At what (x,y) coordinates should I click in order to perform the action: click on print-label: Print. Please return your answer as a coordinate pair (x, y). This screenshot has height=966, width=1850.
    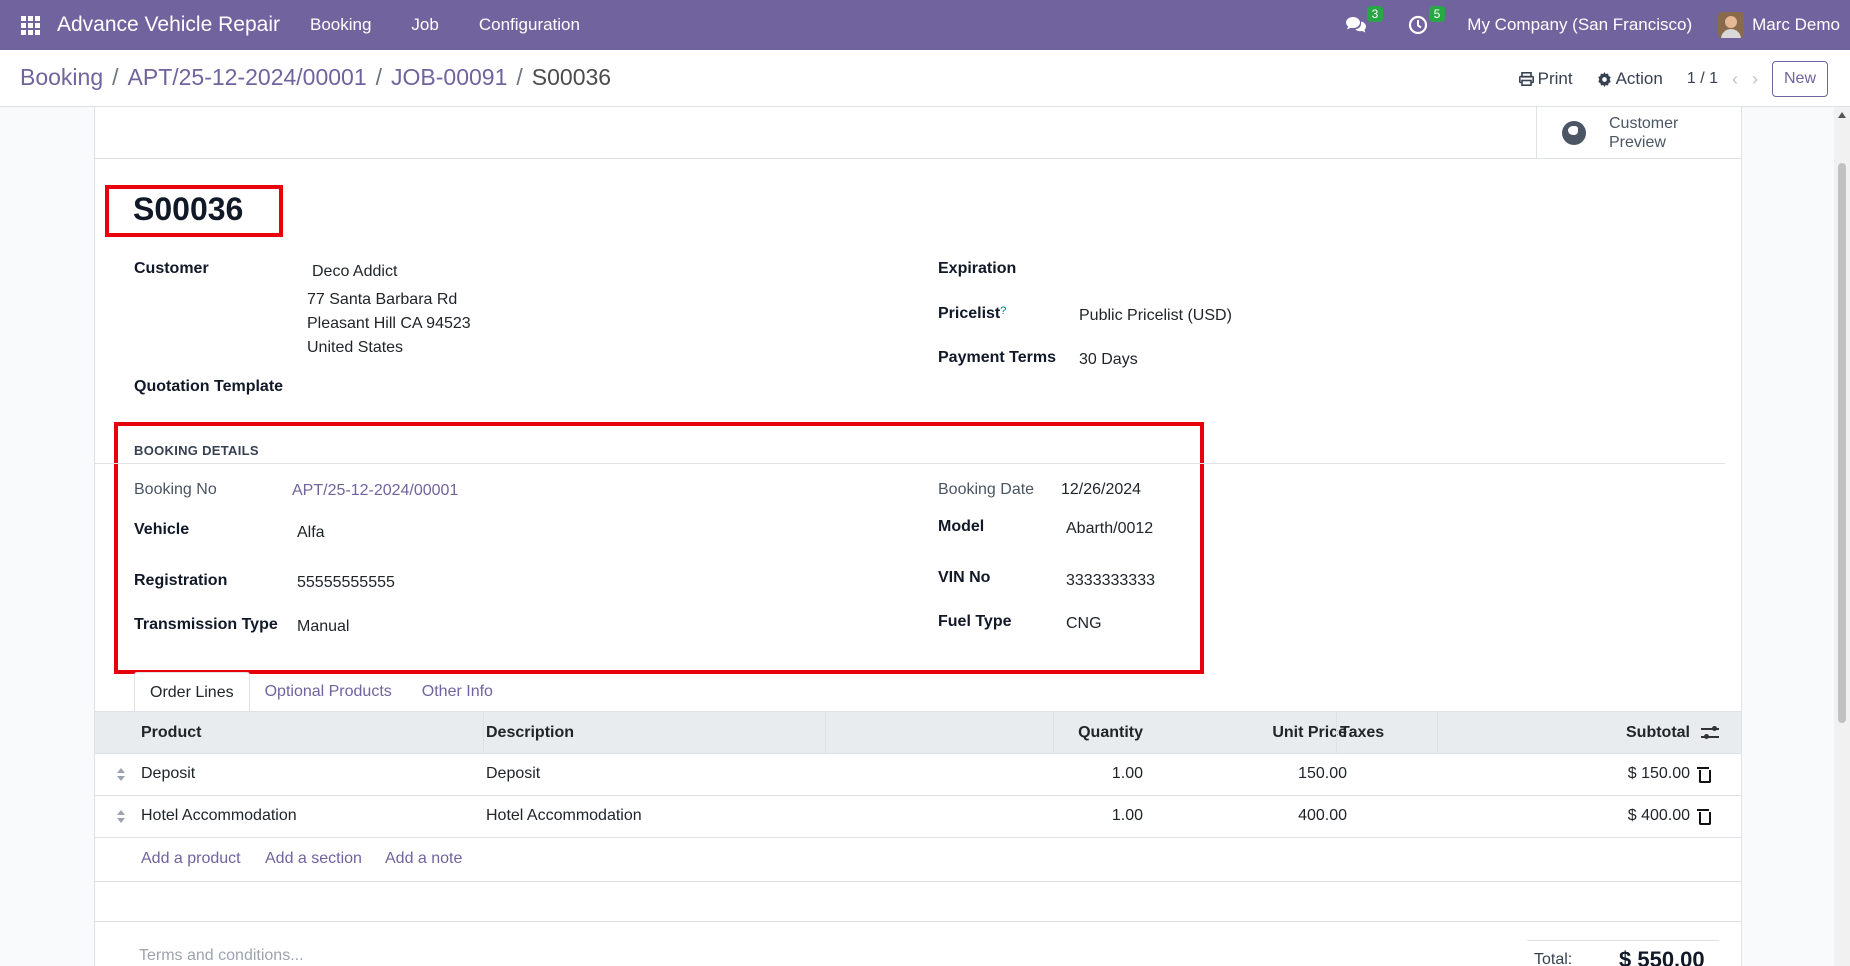
    Looking at the image, I should click on (1555, 78).